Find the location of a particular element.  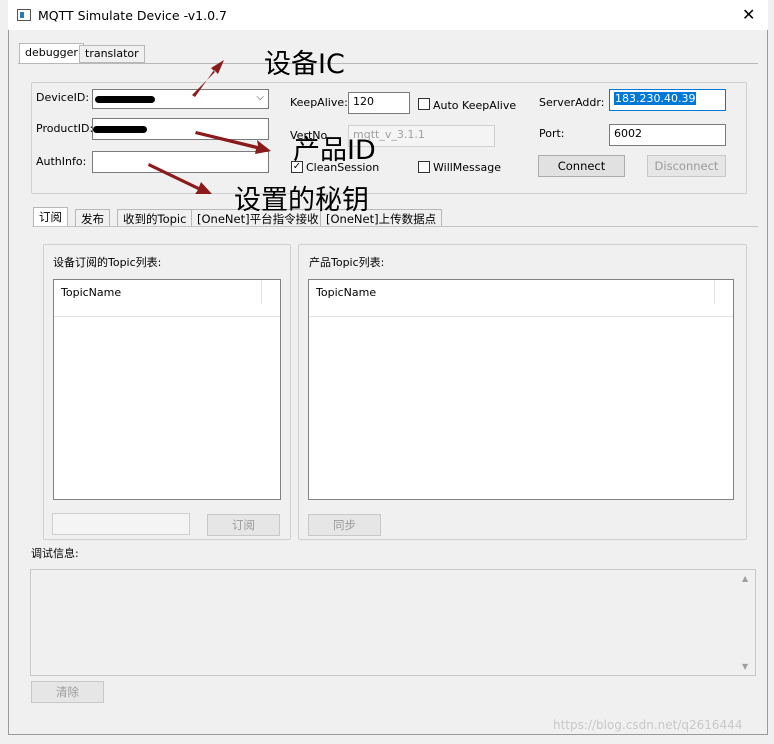

annotation-device-ic: 设备IC is located at coordinates (304, 64).